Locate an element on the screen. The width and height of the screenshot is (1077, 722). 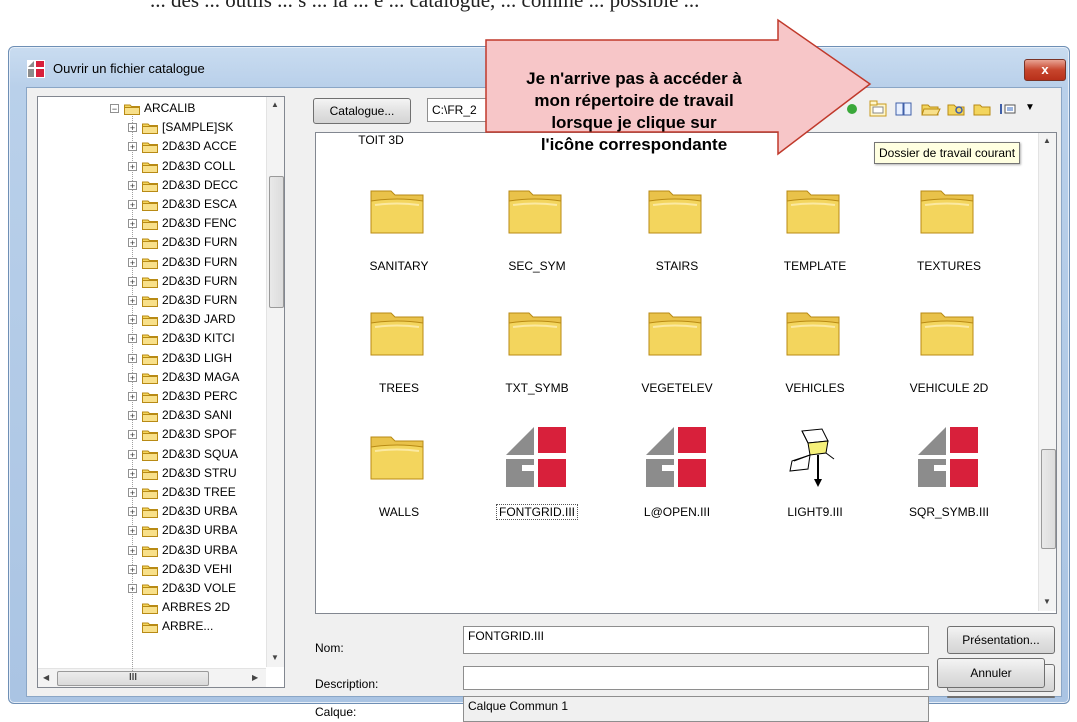
grid-scroll-thumb is located at coordinates (1048, 499).